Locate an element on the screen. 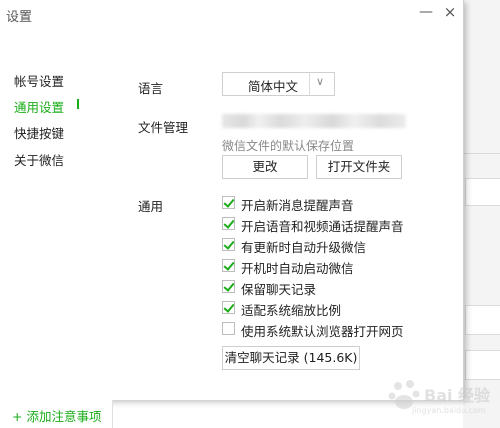  checkbox-label: 开启新消息提醒声音 is located at coordinates (297, 205).